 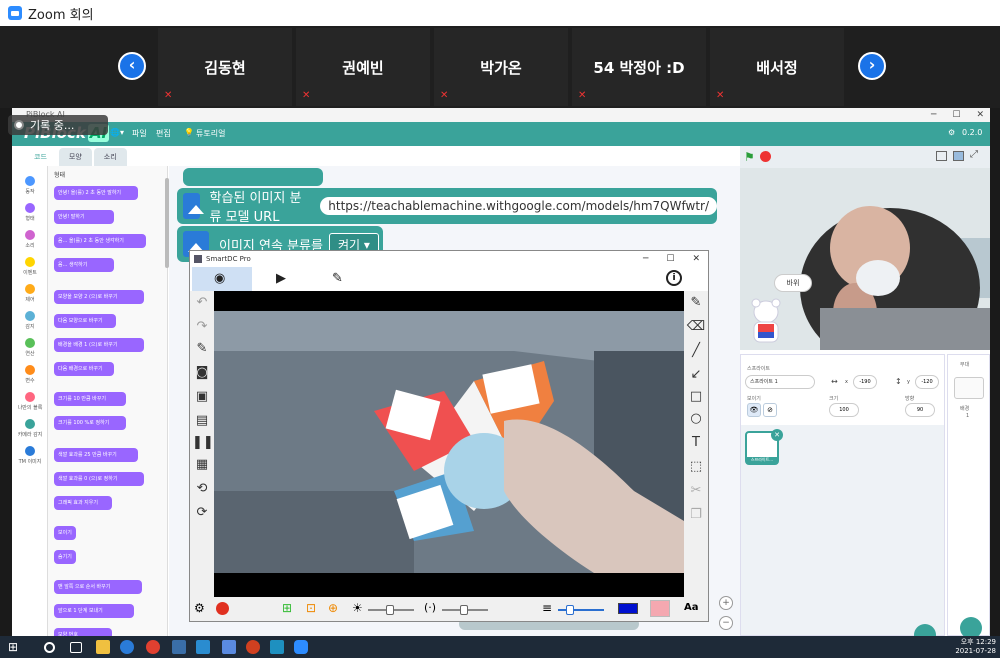 What do you see at coordinates (202, 396) in the screenshot?
I see `image-import-icon: ▣` at bounding box center [202, 396].